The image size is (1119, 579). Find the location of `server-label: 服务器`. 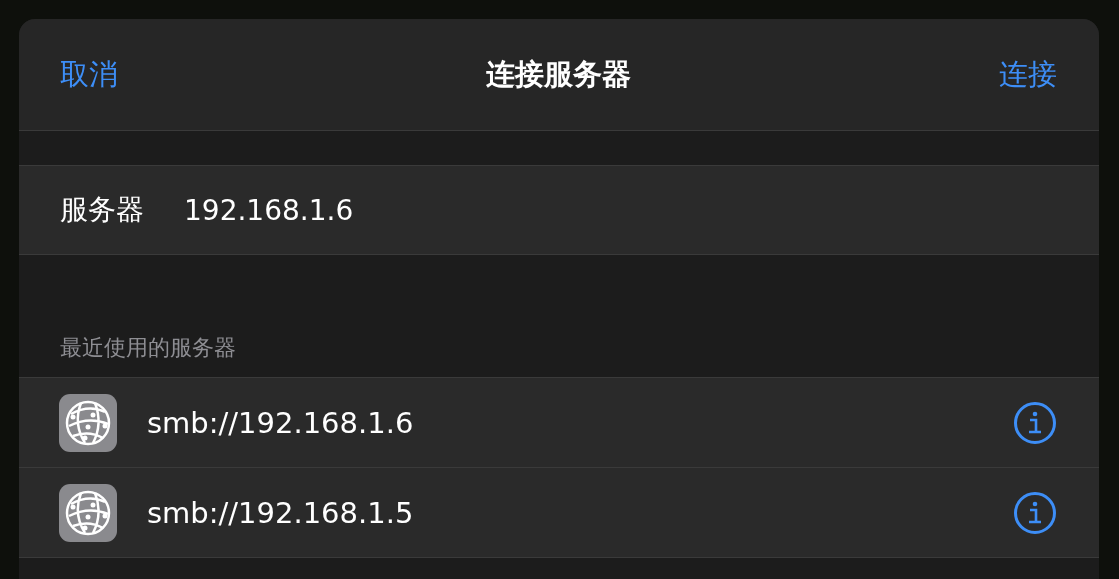

server-label: 服务器 is located at coordinates (102, 210).